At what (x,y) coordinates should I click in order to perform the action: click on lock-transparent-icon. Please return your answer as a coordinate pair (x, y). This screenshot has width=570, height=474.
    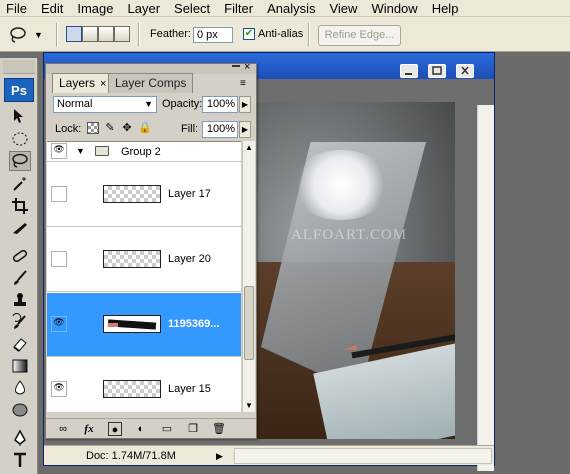
    Looking at the image, I should click on (93, 128).